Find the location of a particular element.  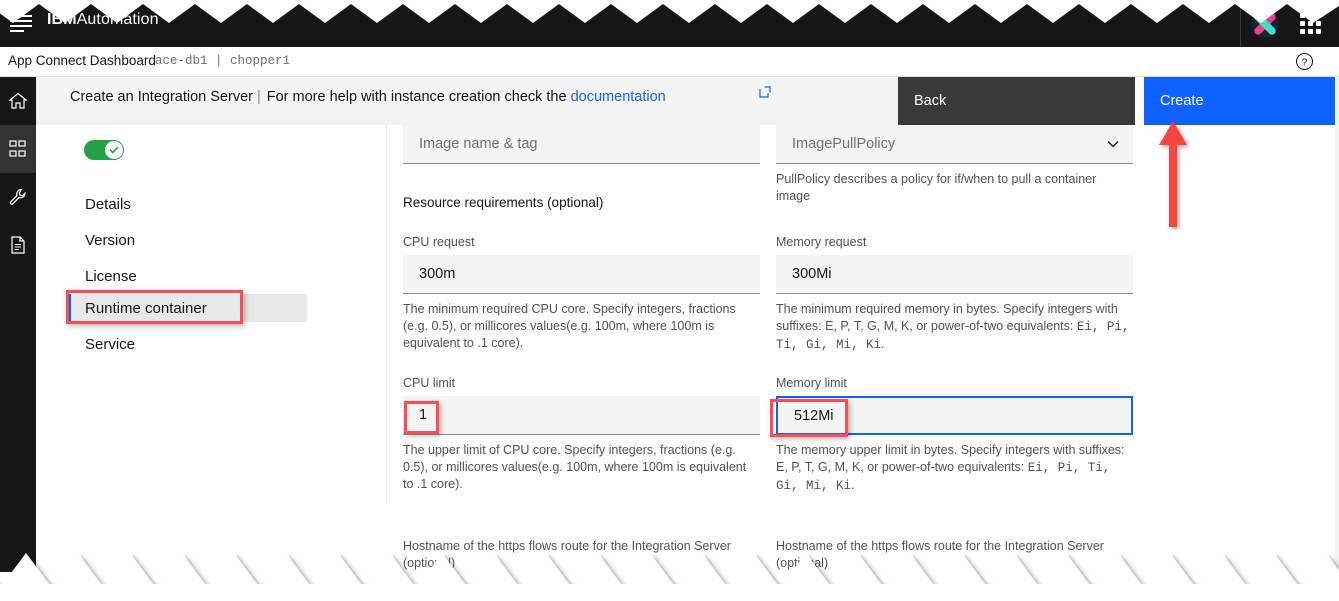

back-button: Back is located at coordinates (1016, 101).